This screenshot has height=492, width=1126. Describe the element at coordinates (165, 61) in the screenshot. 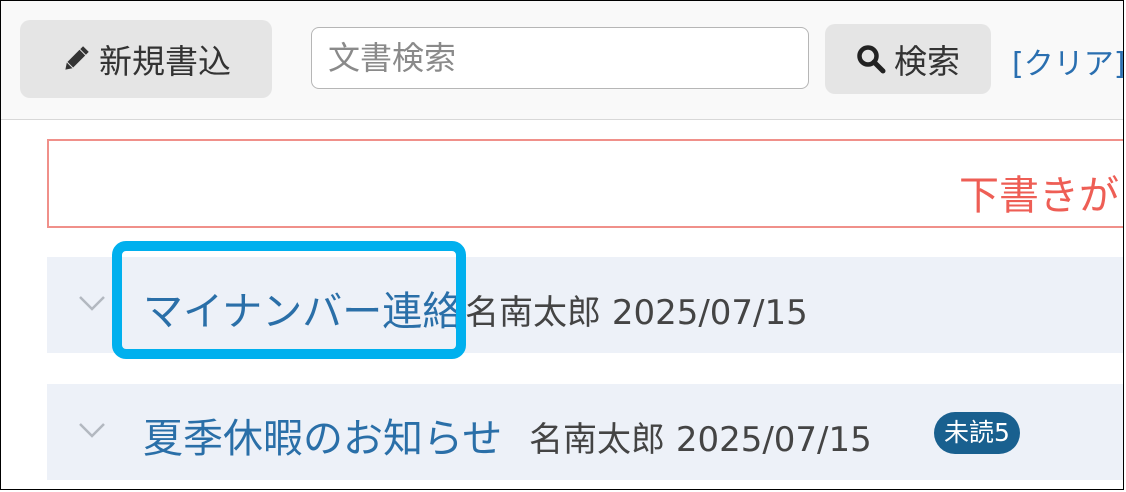

I see `new-post-label: 新規書込` at that location.